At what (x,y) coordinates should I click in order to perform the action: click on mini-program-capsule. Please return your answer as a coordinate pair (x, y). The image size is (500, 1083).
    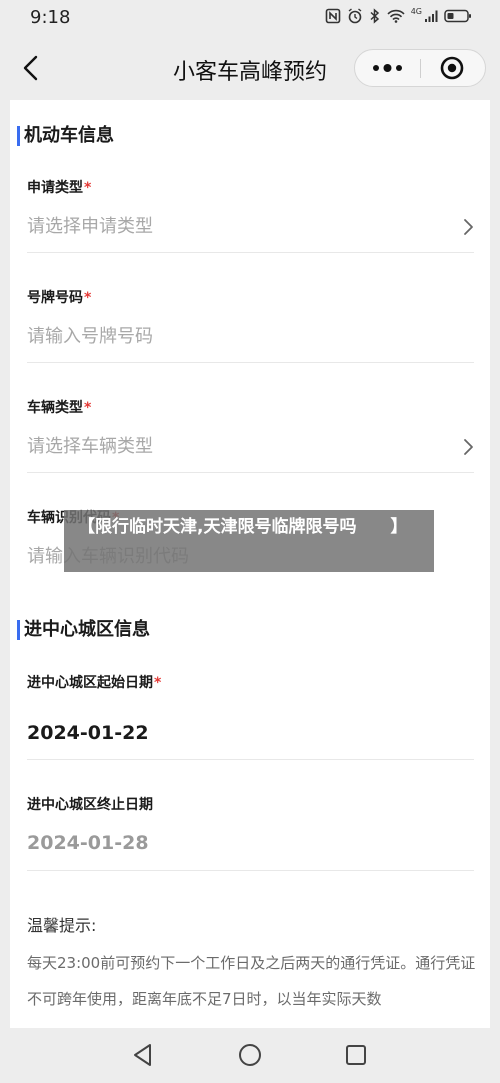
    Looking at the image, I should click on (420, 68).